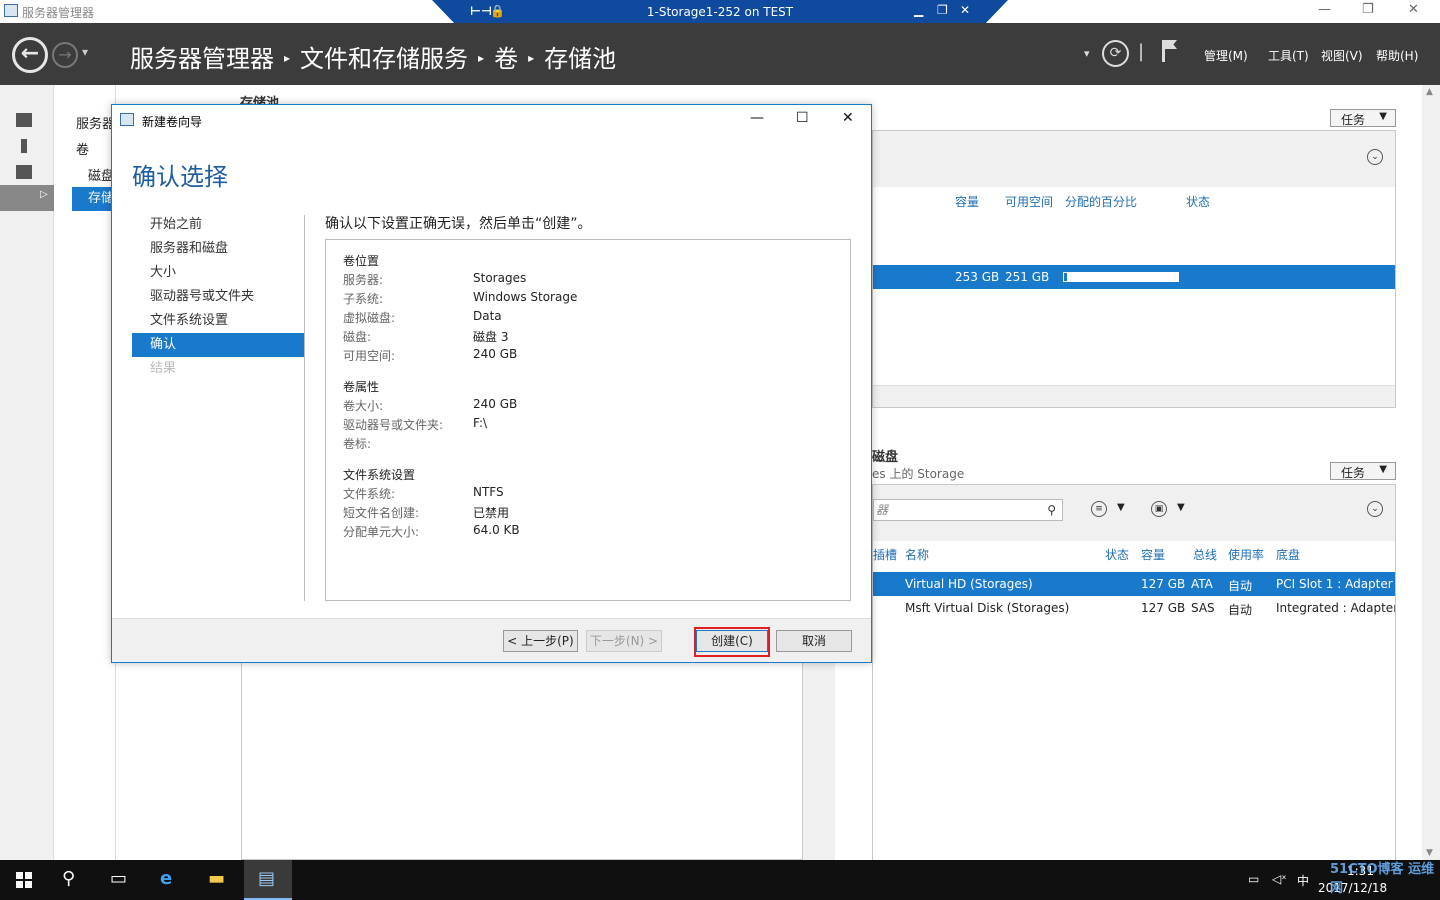 The height and width of the screenshot is (900, 1440). I want to click on back-arrow-icon: ←, so click(30, 55).